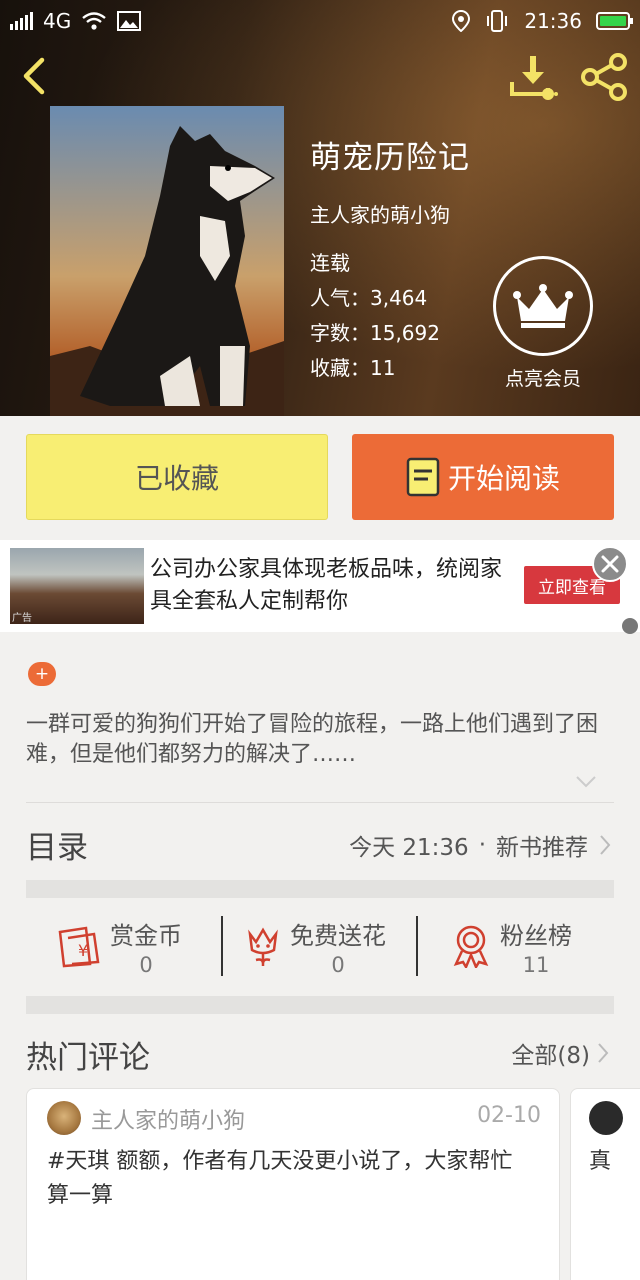 The height and width of the screenshot is (1280, 640). I want to click on all-comments-label: 全部(8), so click(550, 1056).